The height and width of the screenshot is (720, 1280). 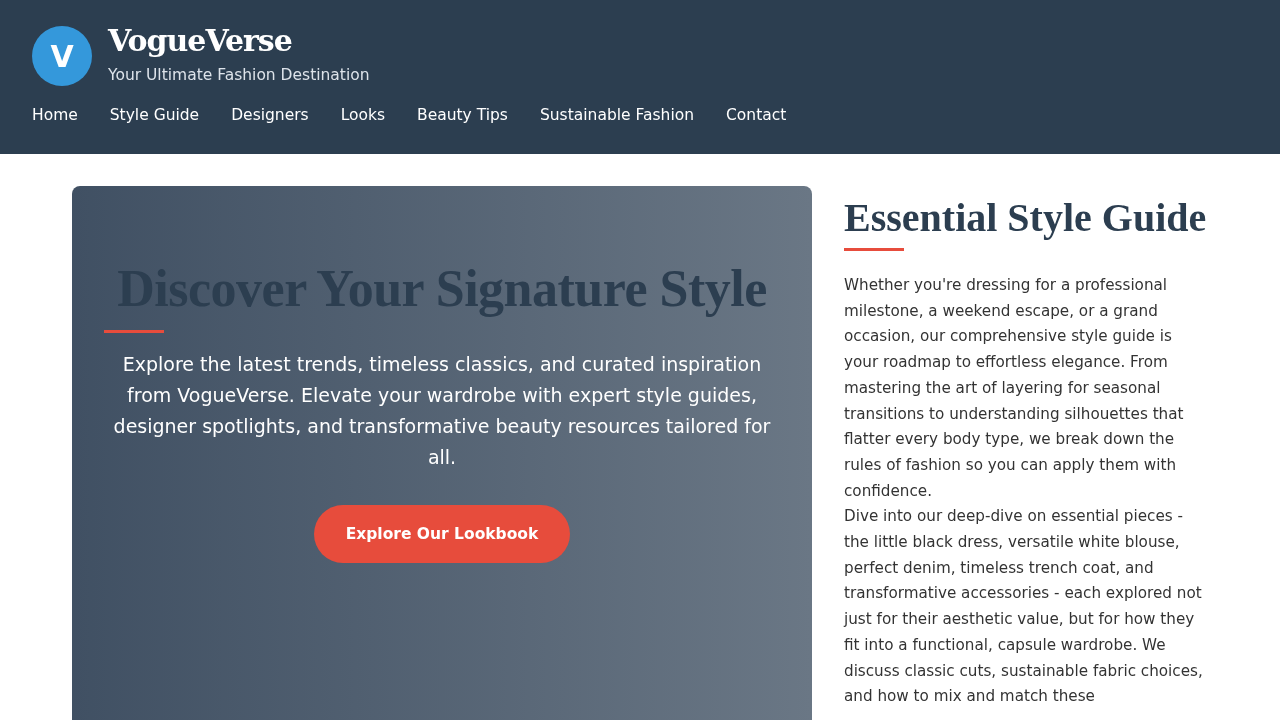 I want to click on site-tagline: Your Ultimate Fashion Destination, so click(x=239, y=75).